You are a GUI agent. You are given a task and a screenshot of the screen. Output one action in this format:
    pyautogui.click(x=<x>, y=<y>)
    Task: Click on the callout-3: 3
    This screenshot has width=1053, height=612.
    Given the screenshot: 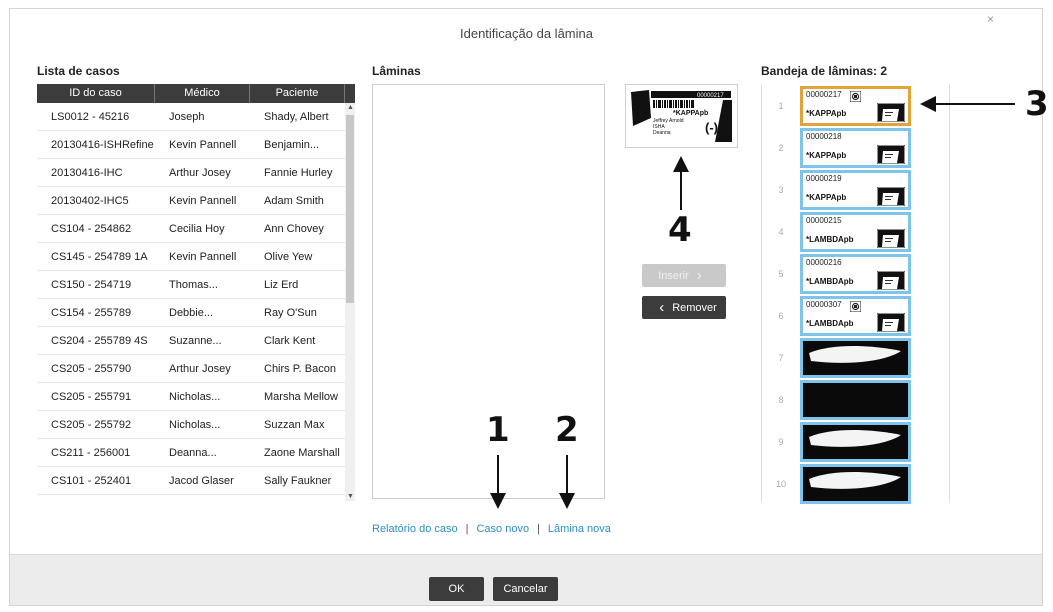 What is the action you would take?
    pyautogui.click(x=1037, y=104)
    